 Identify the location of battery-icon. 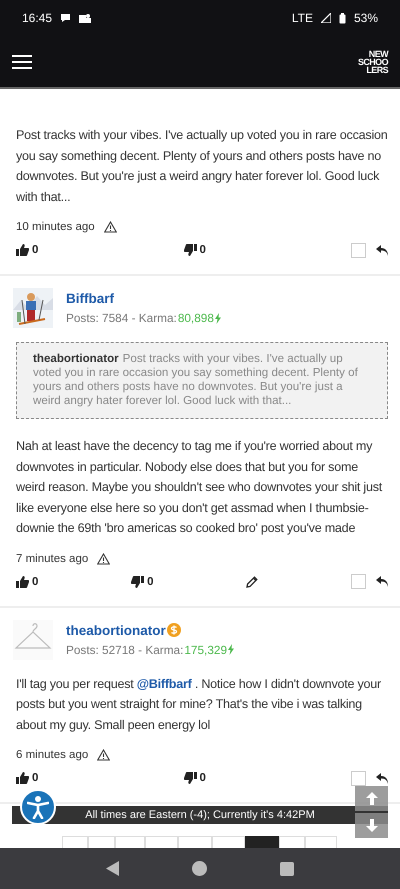
(342, 18).